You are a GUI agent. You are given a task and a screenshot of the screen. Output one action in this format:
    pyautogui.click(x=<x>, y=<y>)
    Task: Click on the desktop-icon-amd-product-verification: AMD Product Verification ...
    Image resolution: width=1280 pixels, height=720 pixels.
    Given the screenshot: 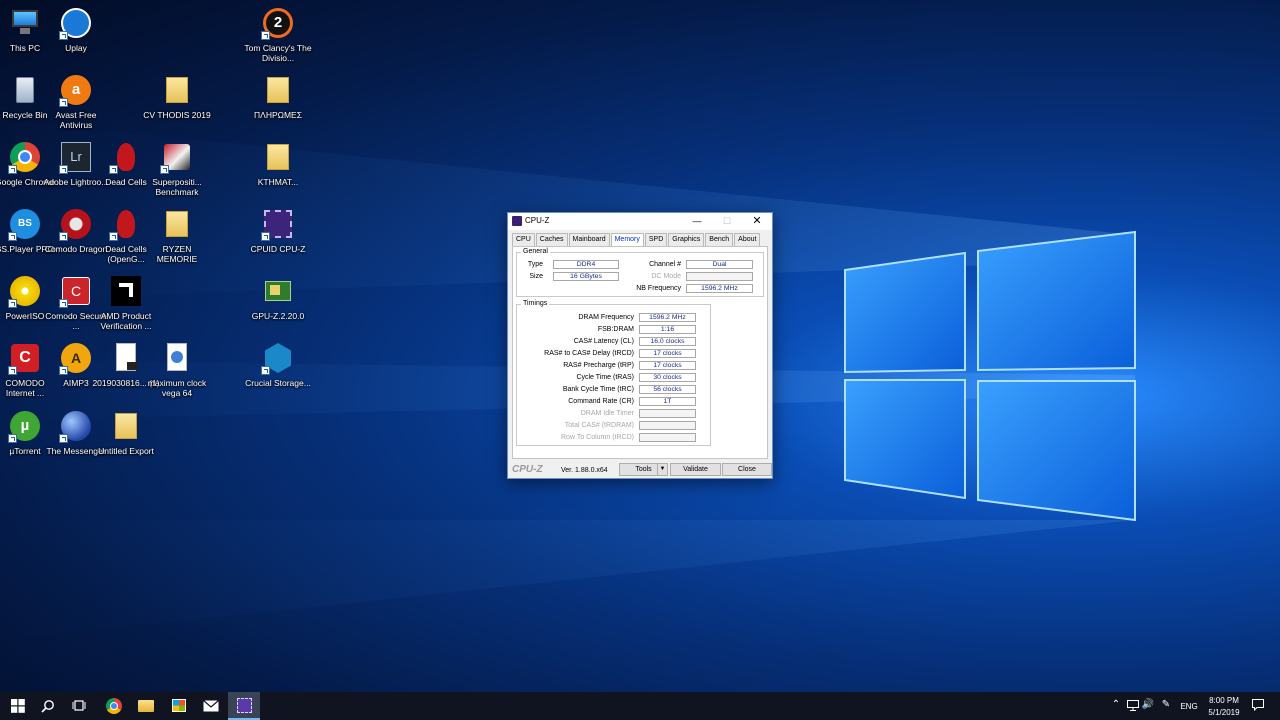 What is the action you would take?
    pyautogui.click(x=126, y=302)
    